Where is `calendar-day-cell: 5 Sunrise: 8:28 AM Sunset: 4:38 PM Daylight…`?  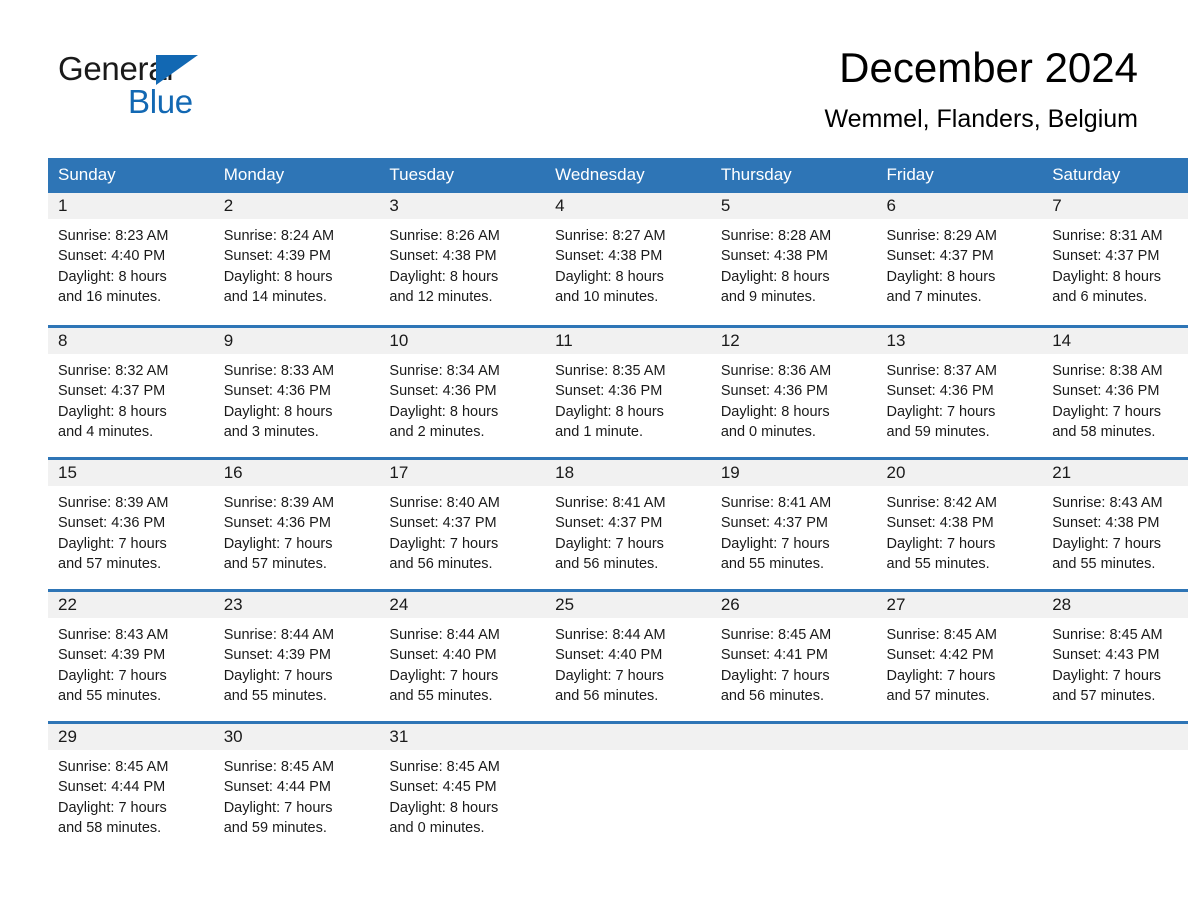
calendar-day-cell: 5 Sunrise: 8:28 AM Sunset: 4:38 PM Daylight… is located at coordinates (793, 259).